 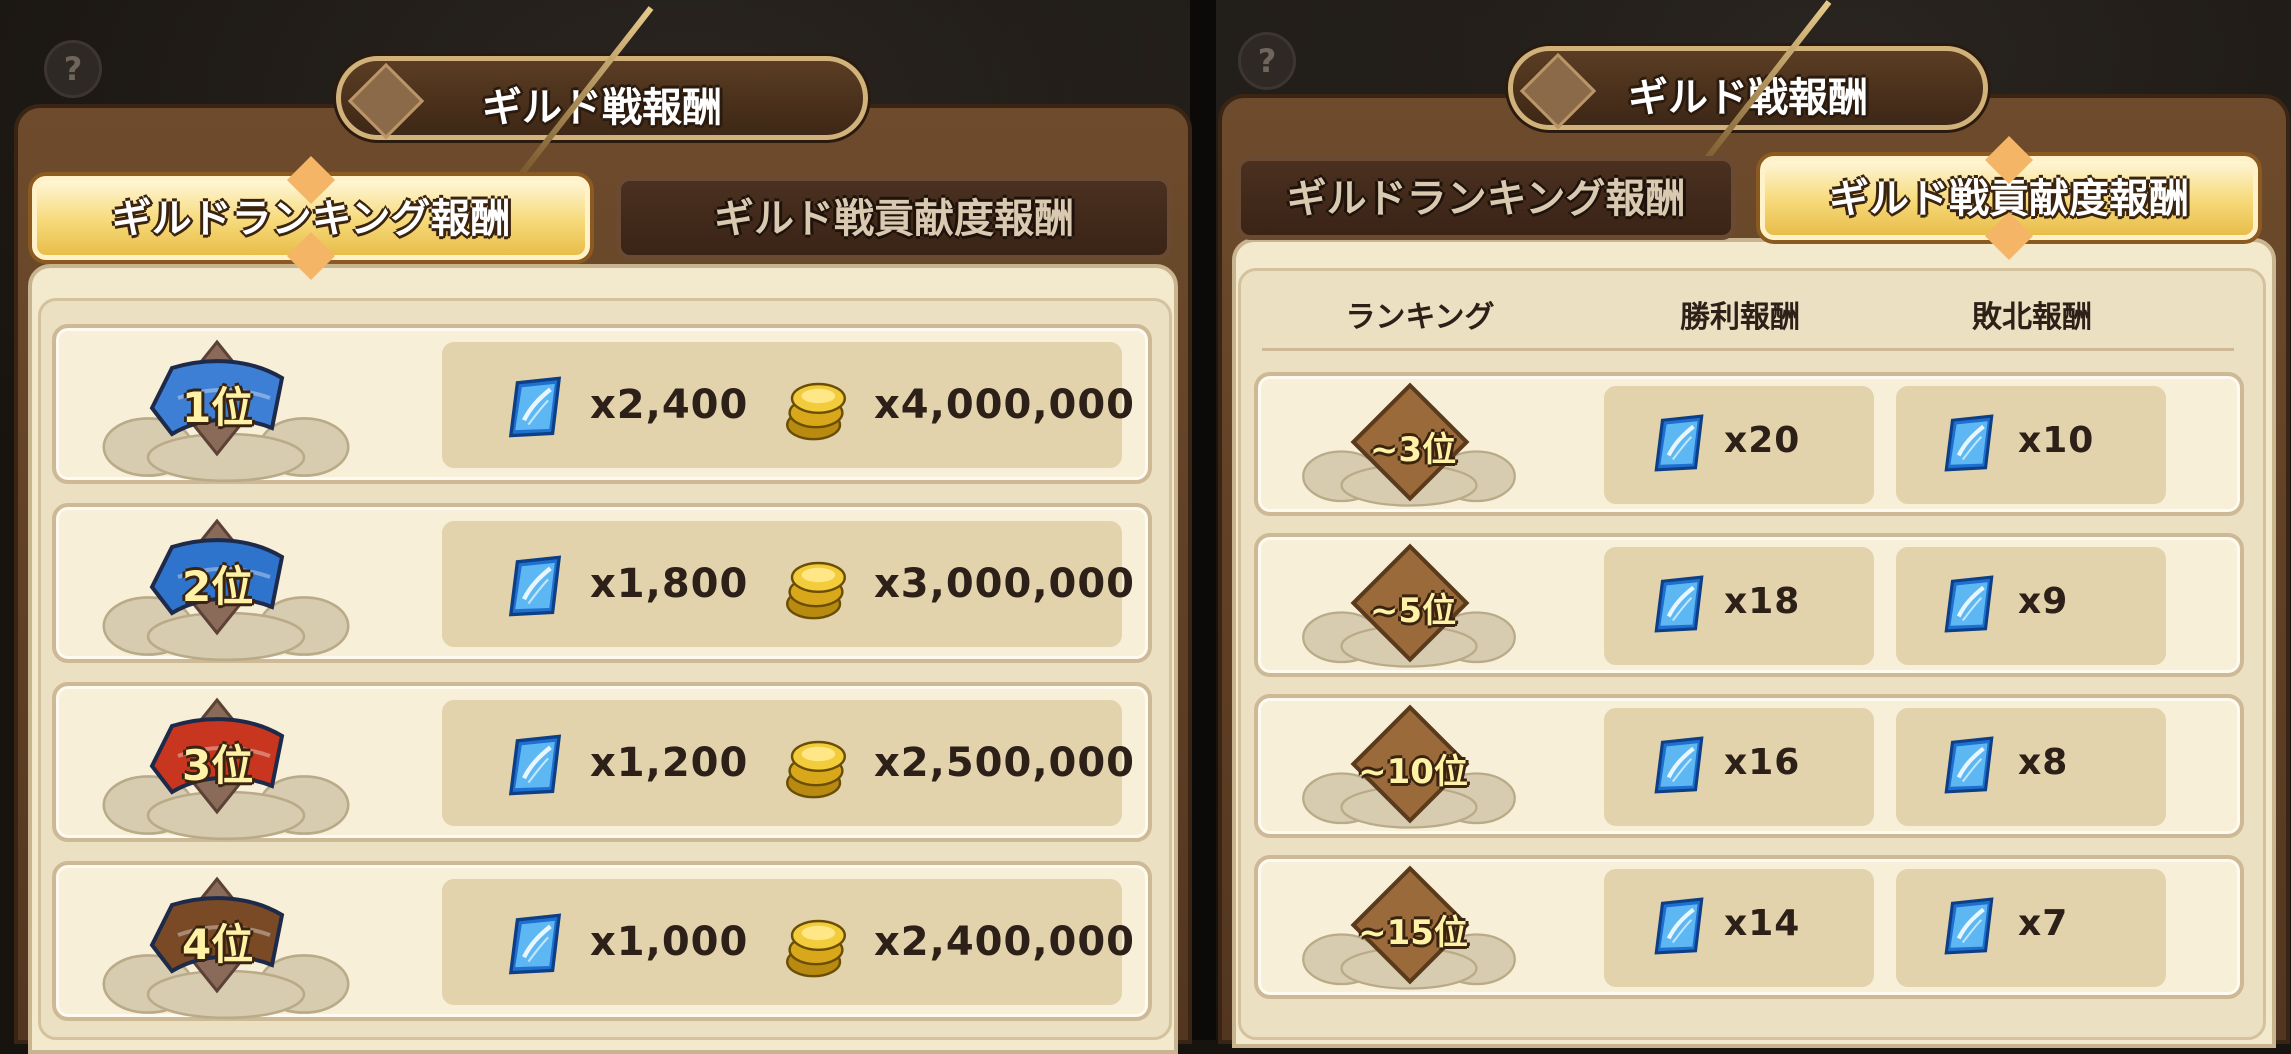 What do you see at coordinates (1413, 450) in the screenshot?
I see `rank-label: ~3位` at bounding box center [1413, 450].